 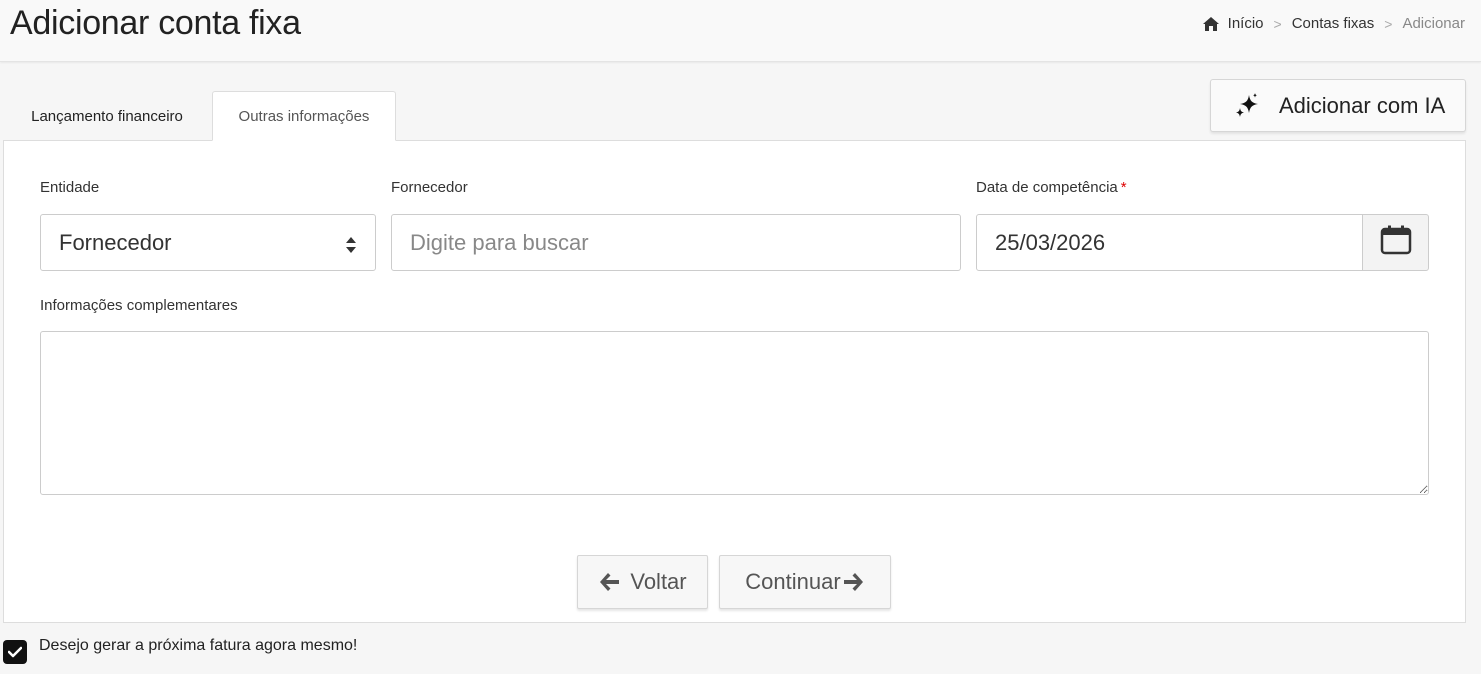 I want to click on entity-label: Entidade, so click(x=70, y=187).